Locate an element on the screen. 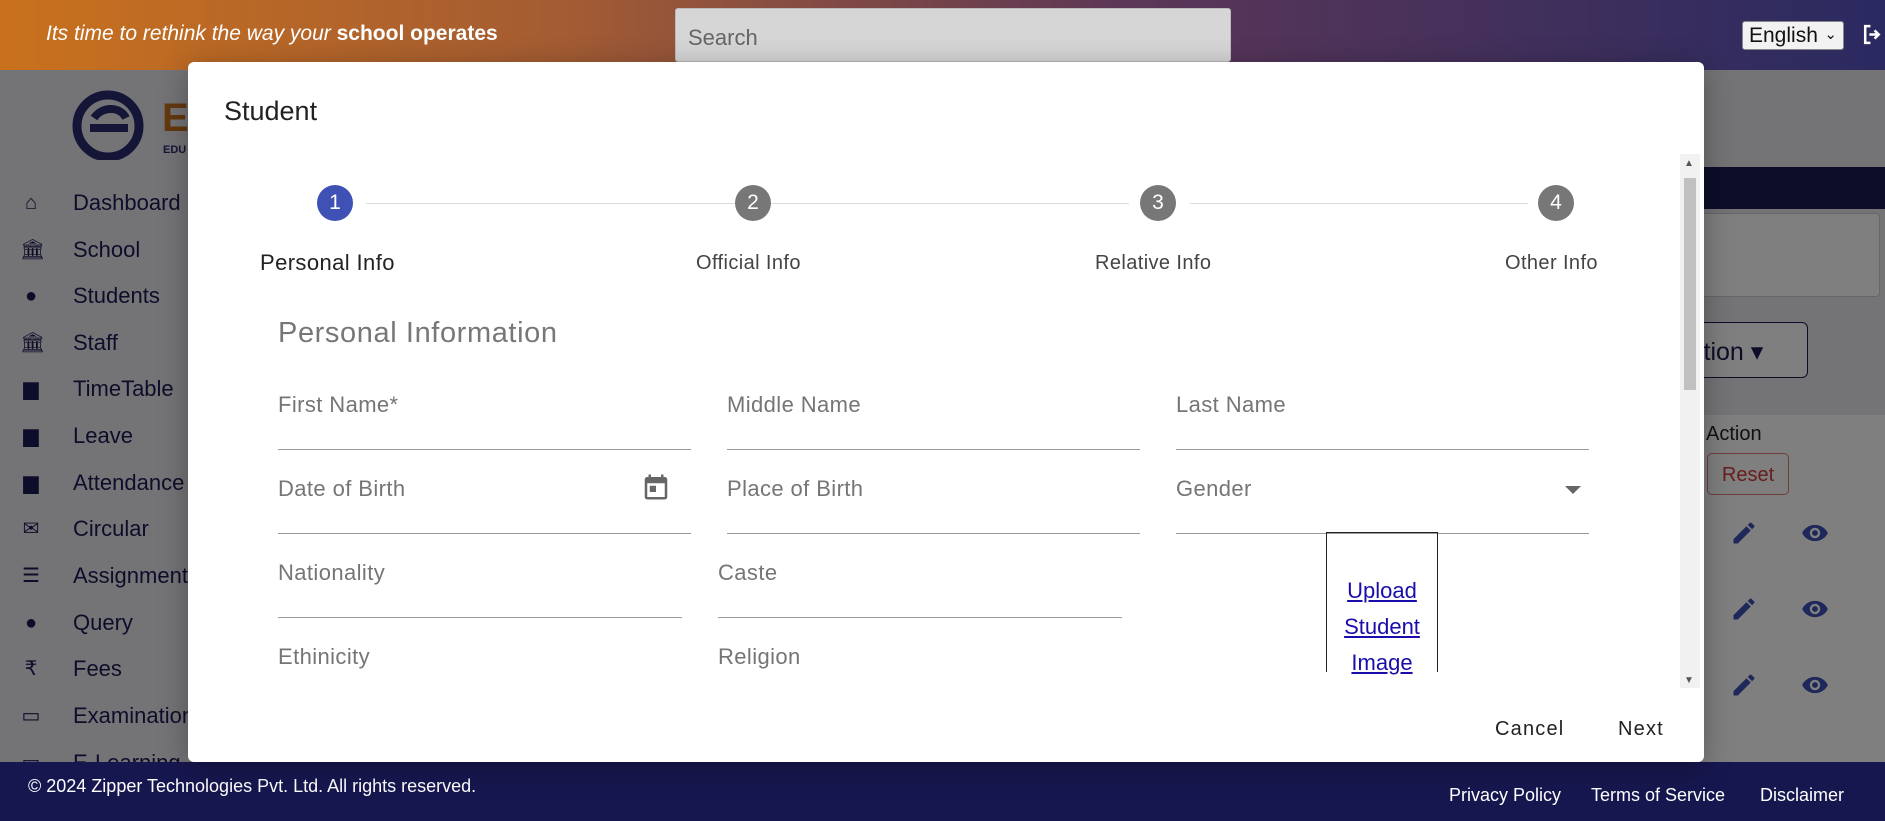 The width and height of the screenshot is (1885, 821). section-title: Personal Information is located at coordinates (418, 333).